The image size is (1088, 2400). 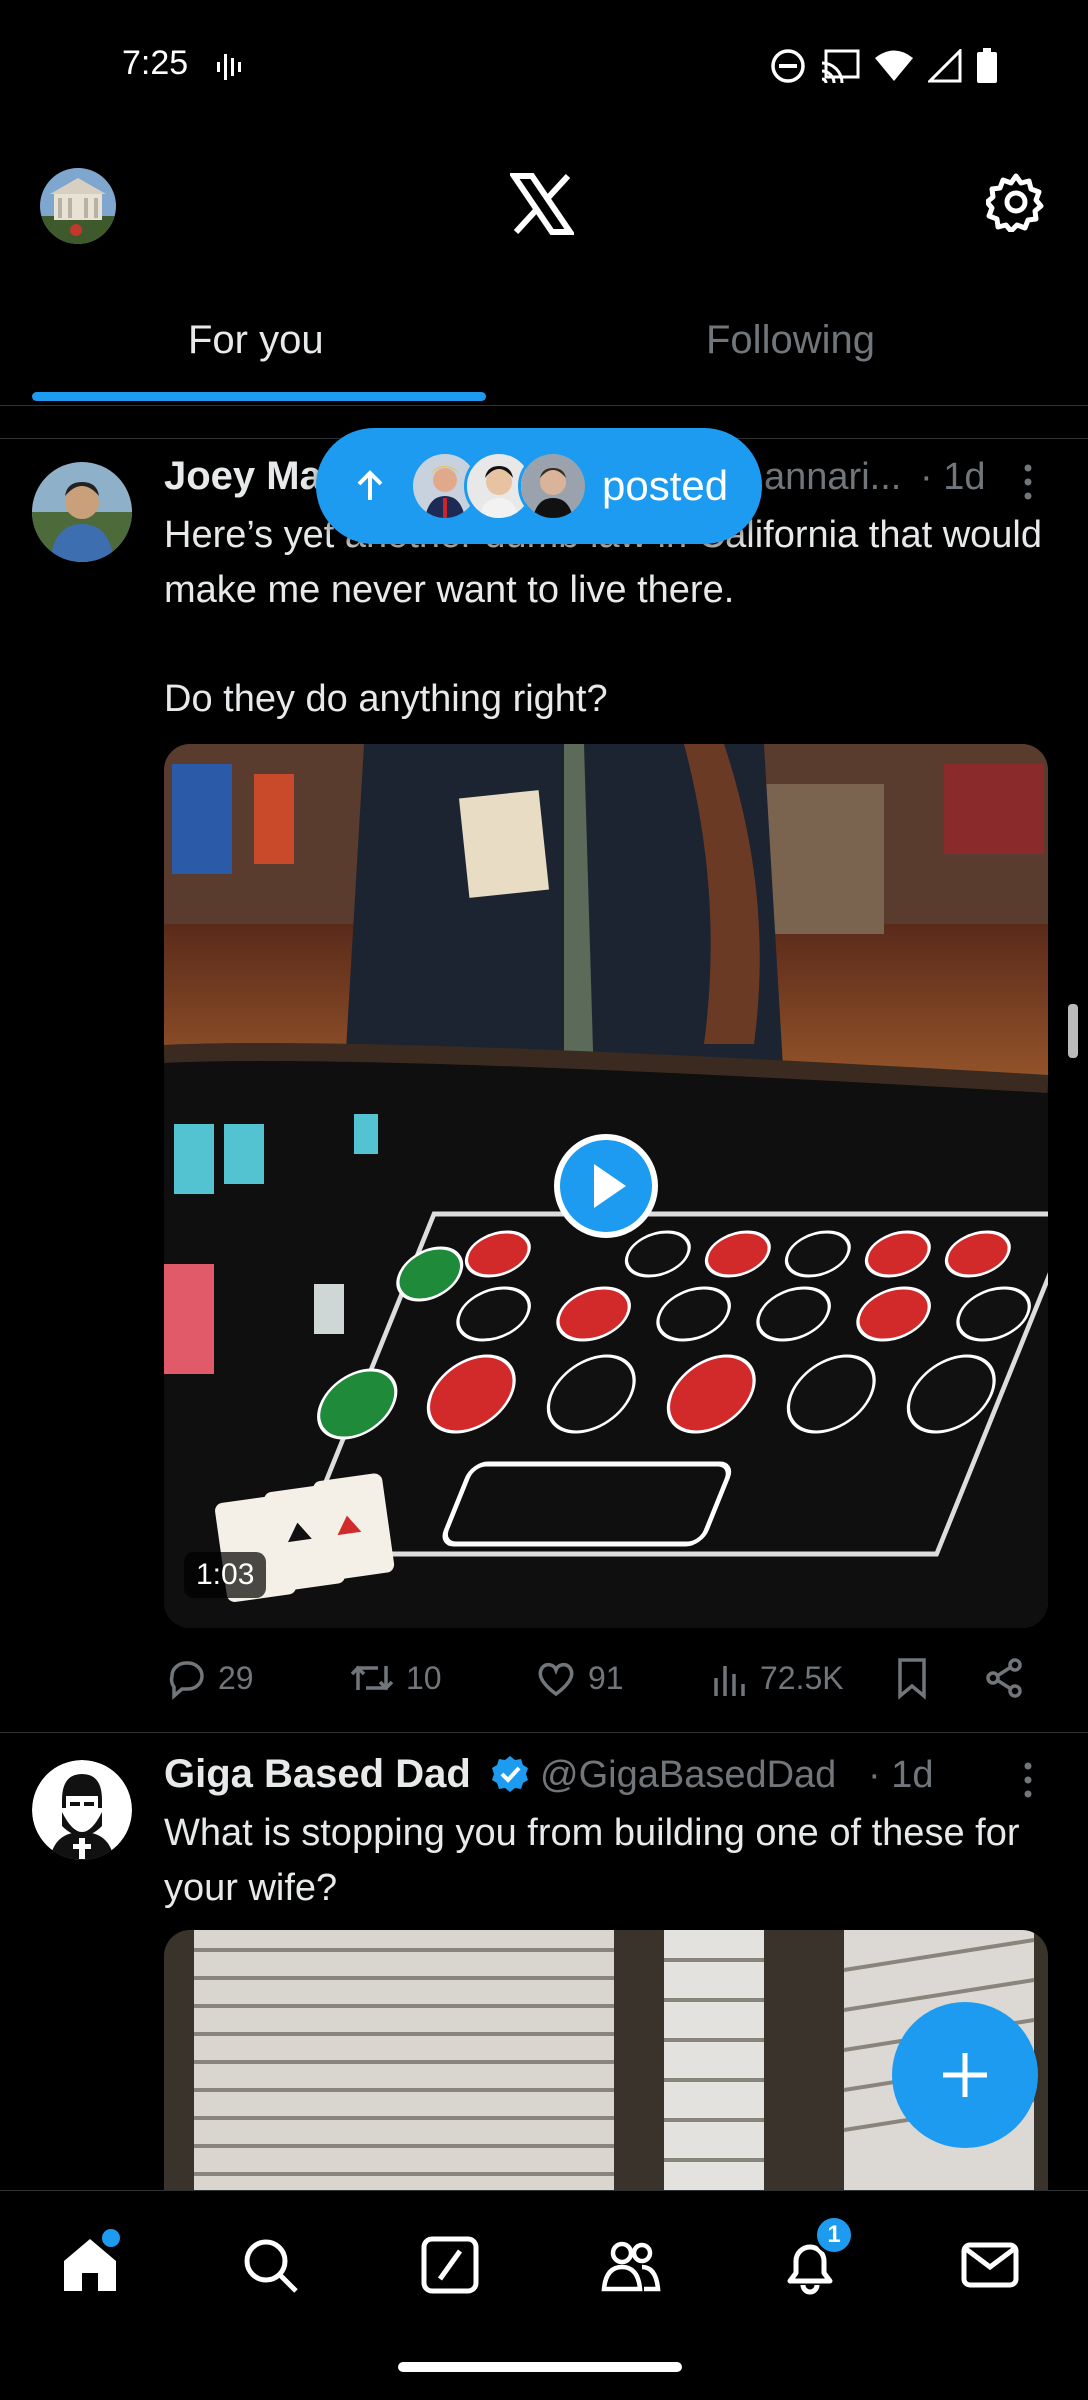 What do you see at coordinates (542, 204) in the screenshot?
I see `x-logo-icon` at bounding box center [542, 204].